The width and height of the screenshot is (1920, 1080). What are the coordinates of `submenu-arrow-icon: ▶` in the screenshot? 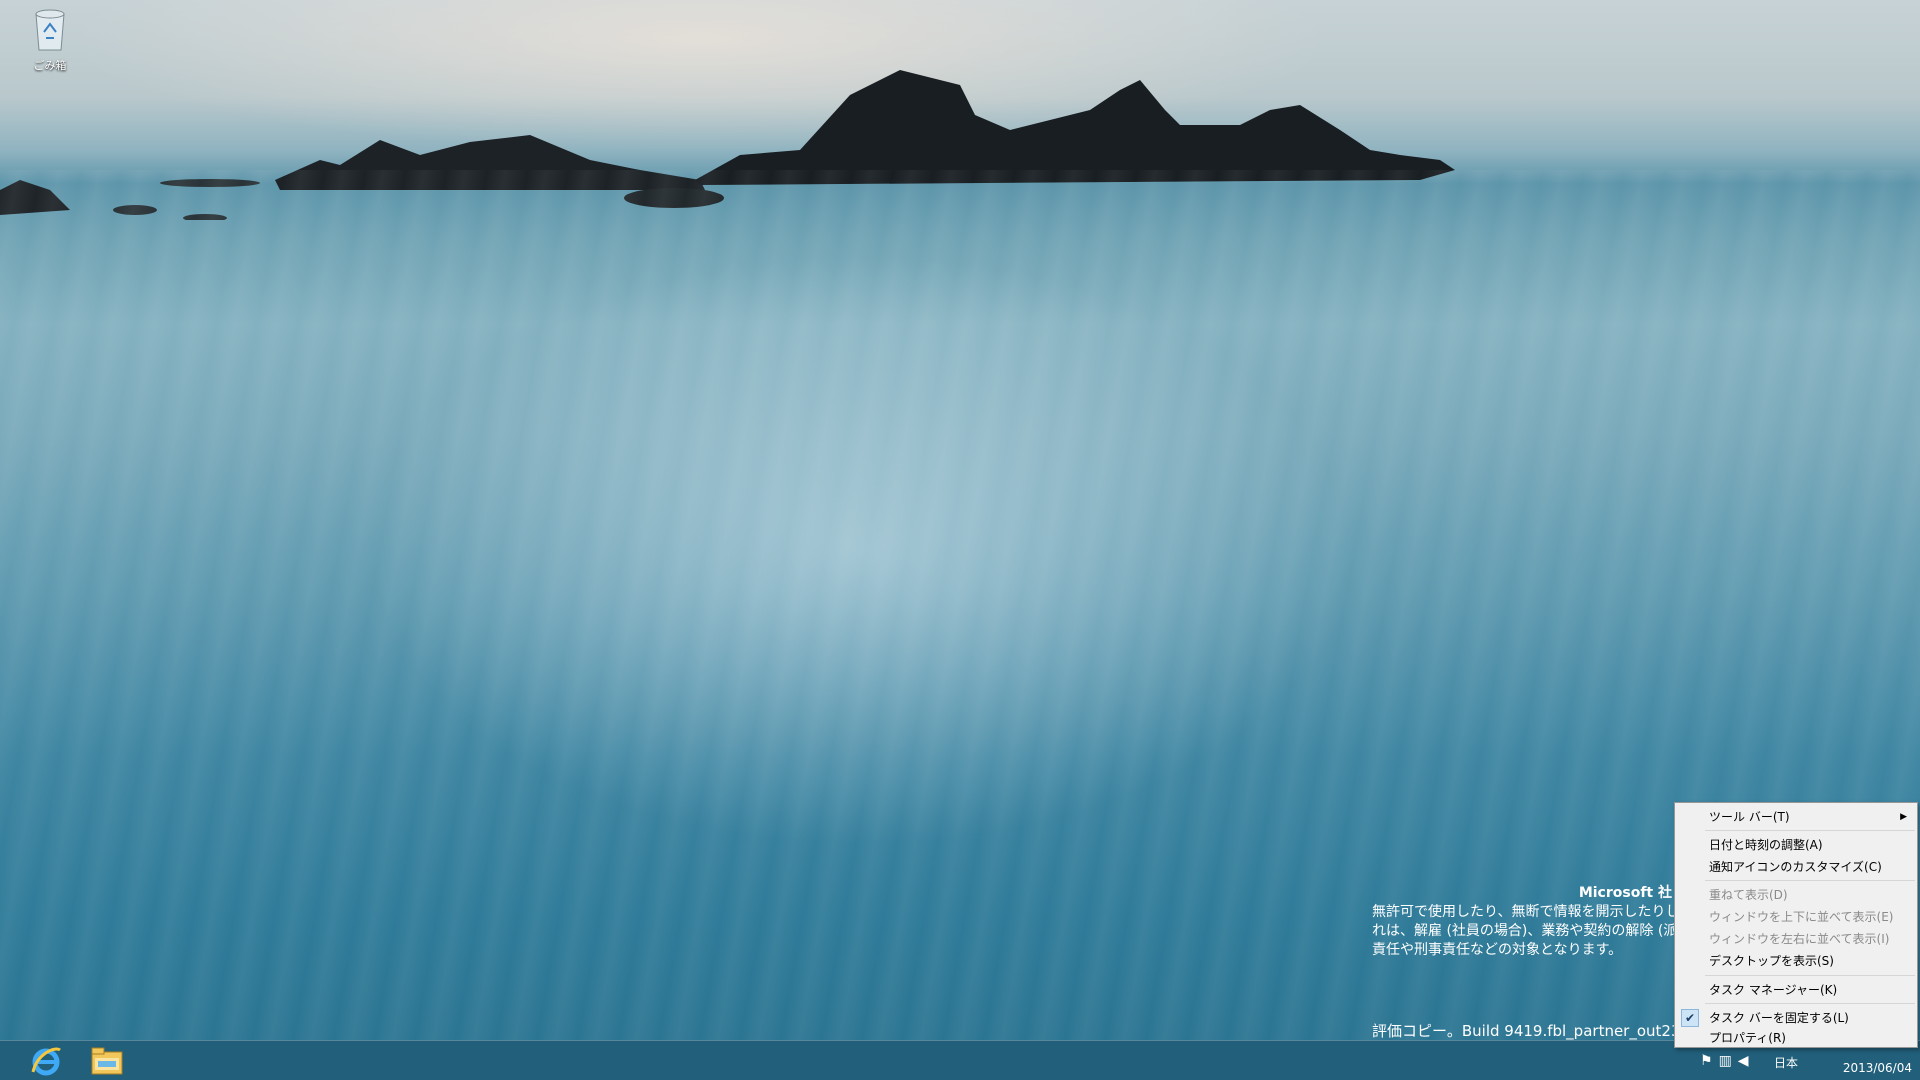 It's located at (1903, 817).